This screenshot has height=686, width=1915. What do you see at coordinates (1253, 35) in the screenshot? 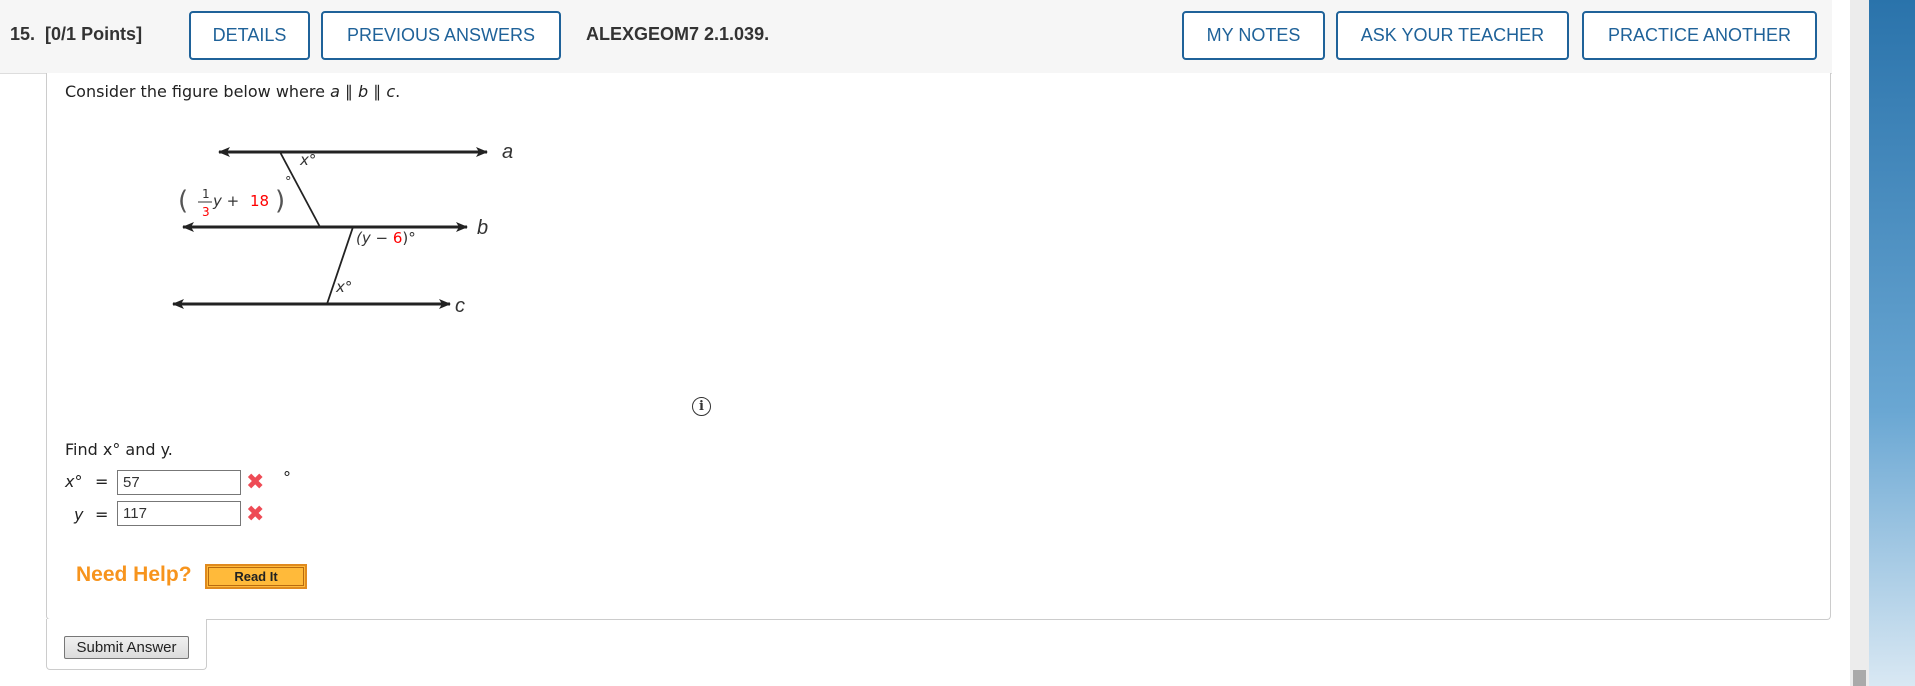
I see `my-notes-button: MY NOTES` at bounding box center [1253, 35].